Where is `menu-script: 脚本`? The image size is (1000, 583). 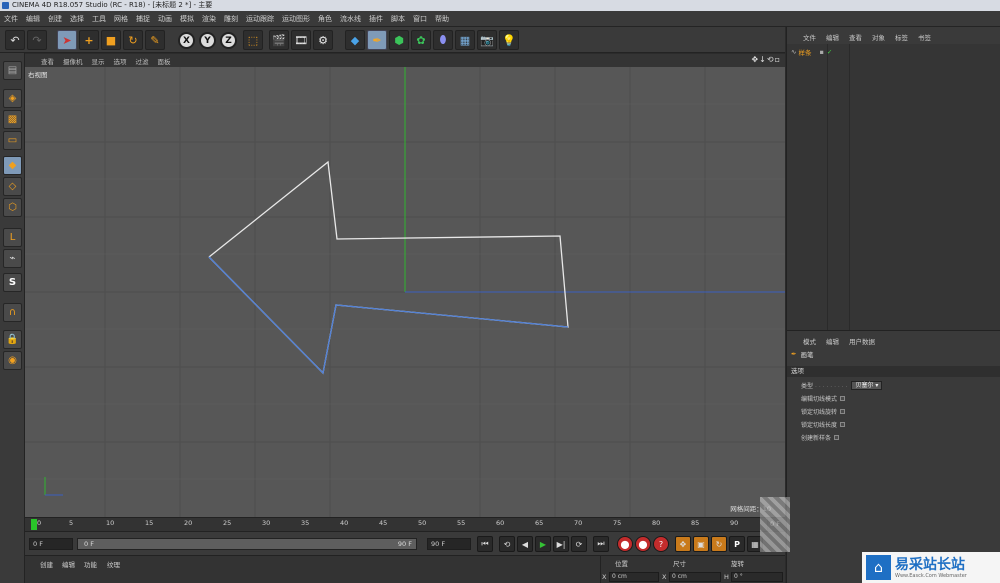 menu-script: 脚本 is located at coordinates (398, 19).